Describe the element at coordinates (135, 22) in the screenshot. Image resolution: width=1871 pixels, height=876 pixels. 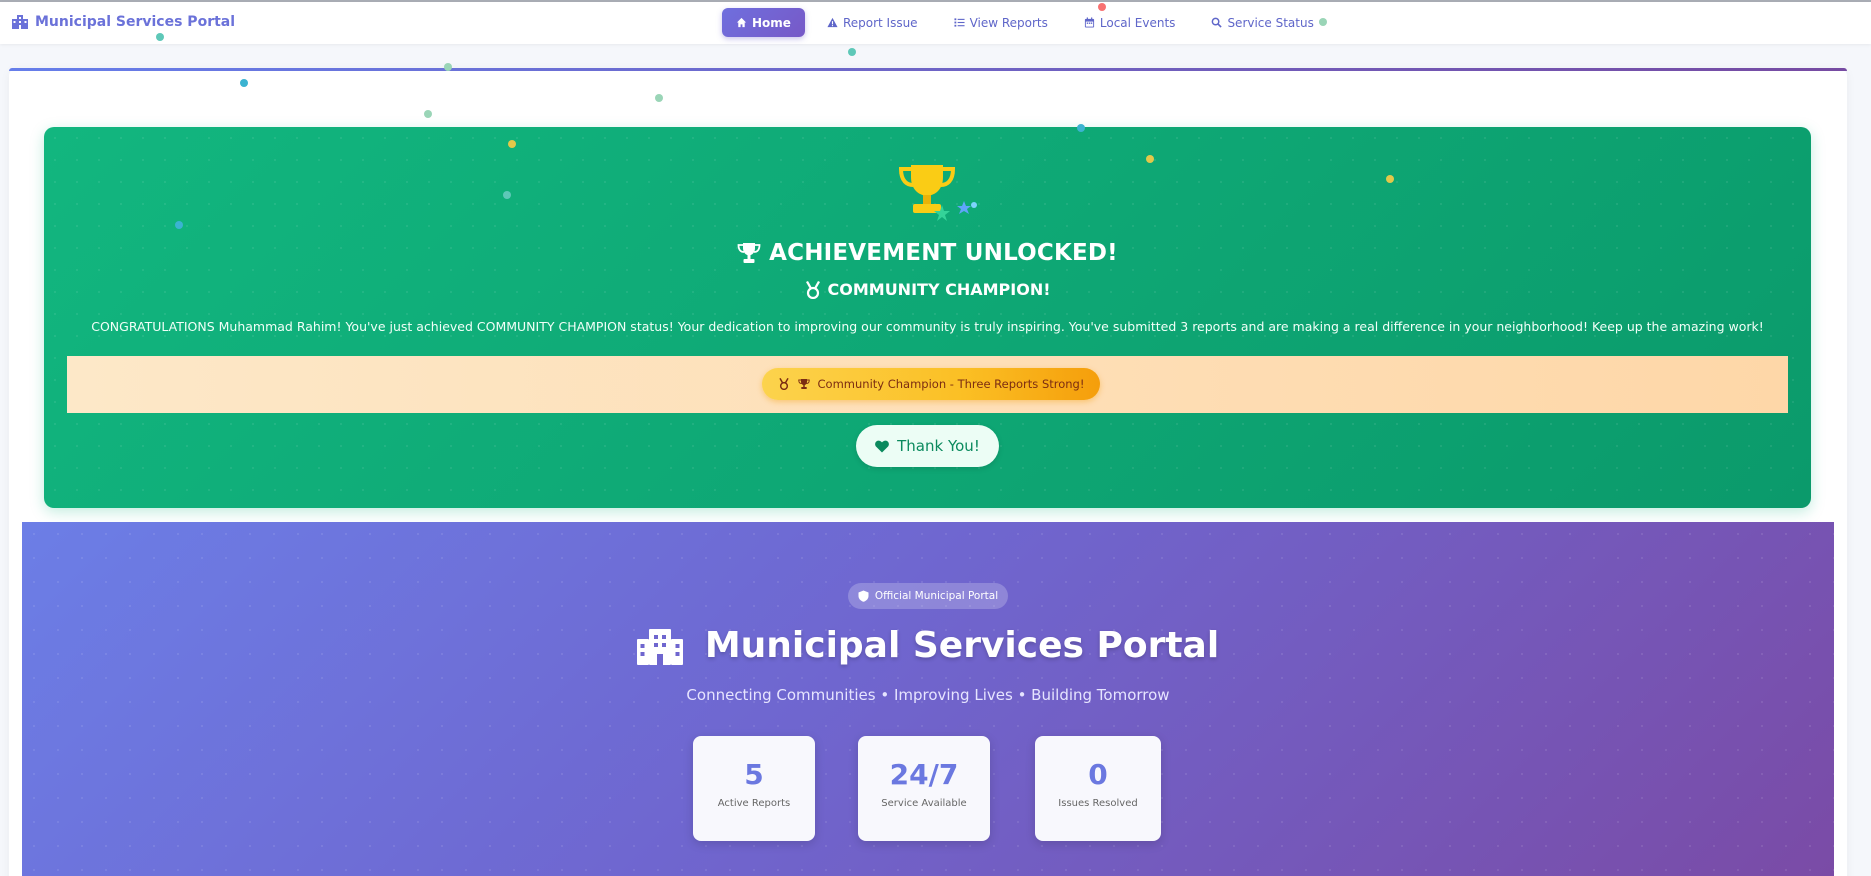
I see `brand-title: Municipal Services Portal` at that location.